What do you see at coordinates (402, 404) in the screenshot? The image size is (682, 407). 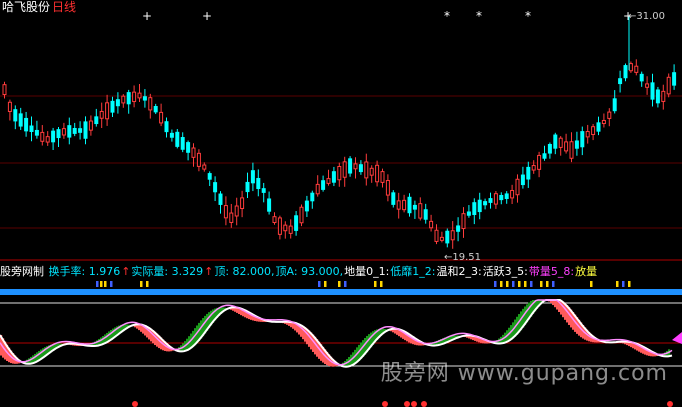 I see `bottom-signal-dots` at bounding box center [402, 404].